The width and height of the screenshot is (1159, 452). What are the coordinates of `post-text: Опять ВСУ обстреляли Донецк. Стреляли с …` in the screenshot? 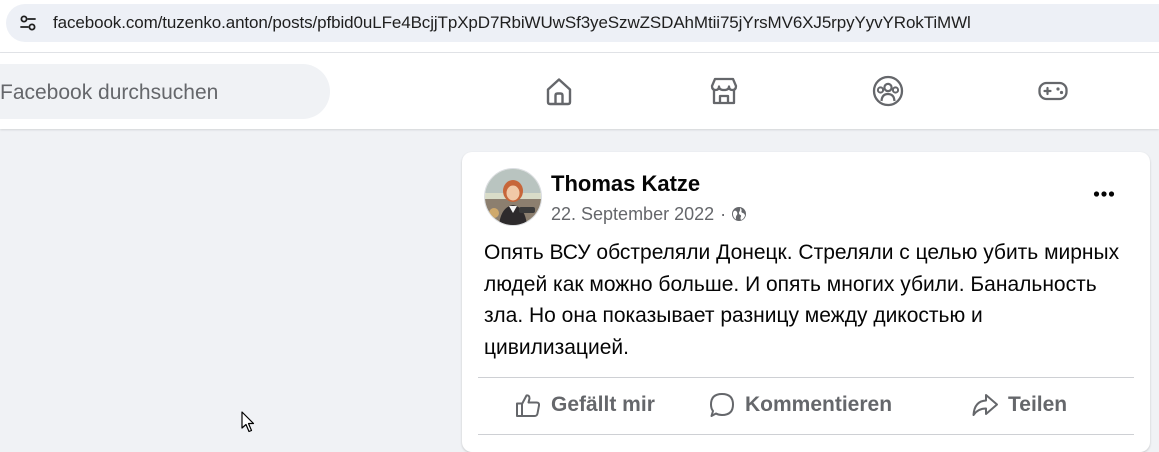 It's located at (802, 300).